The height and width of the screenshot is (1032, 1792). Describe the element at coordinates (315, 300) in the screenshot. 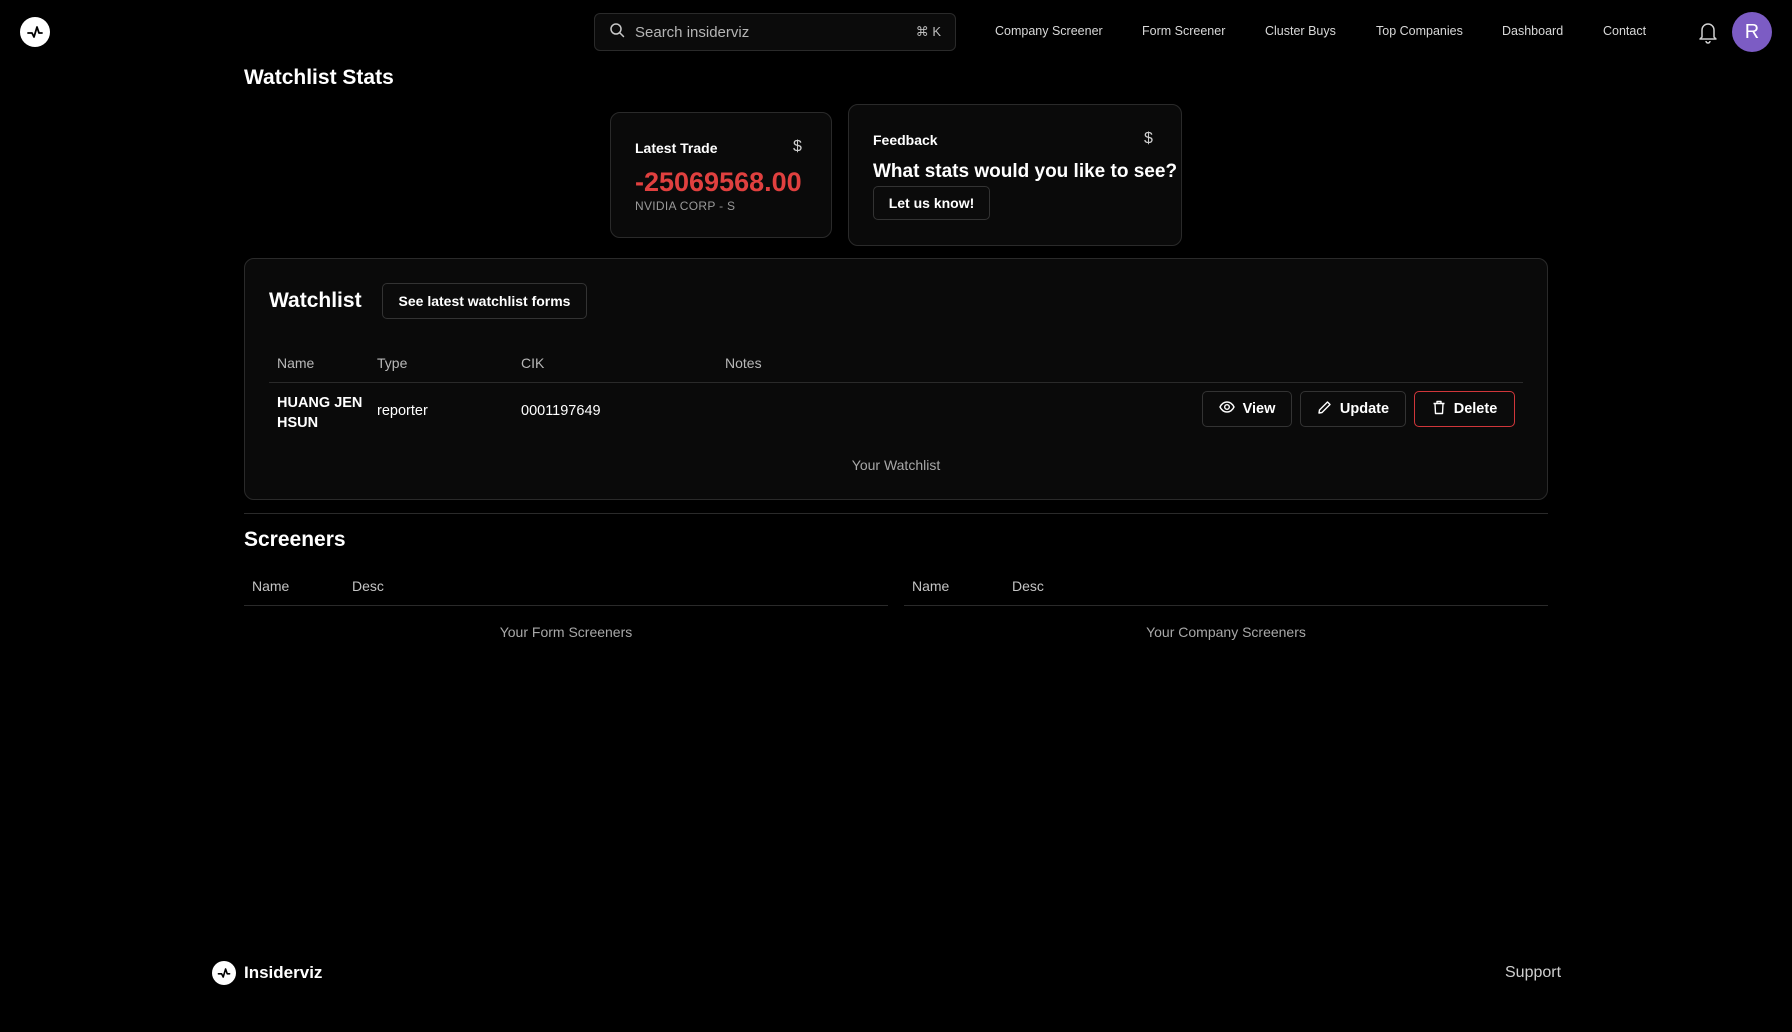

I see `watchlist-title: Watchlist` at that location.